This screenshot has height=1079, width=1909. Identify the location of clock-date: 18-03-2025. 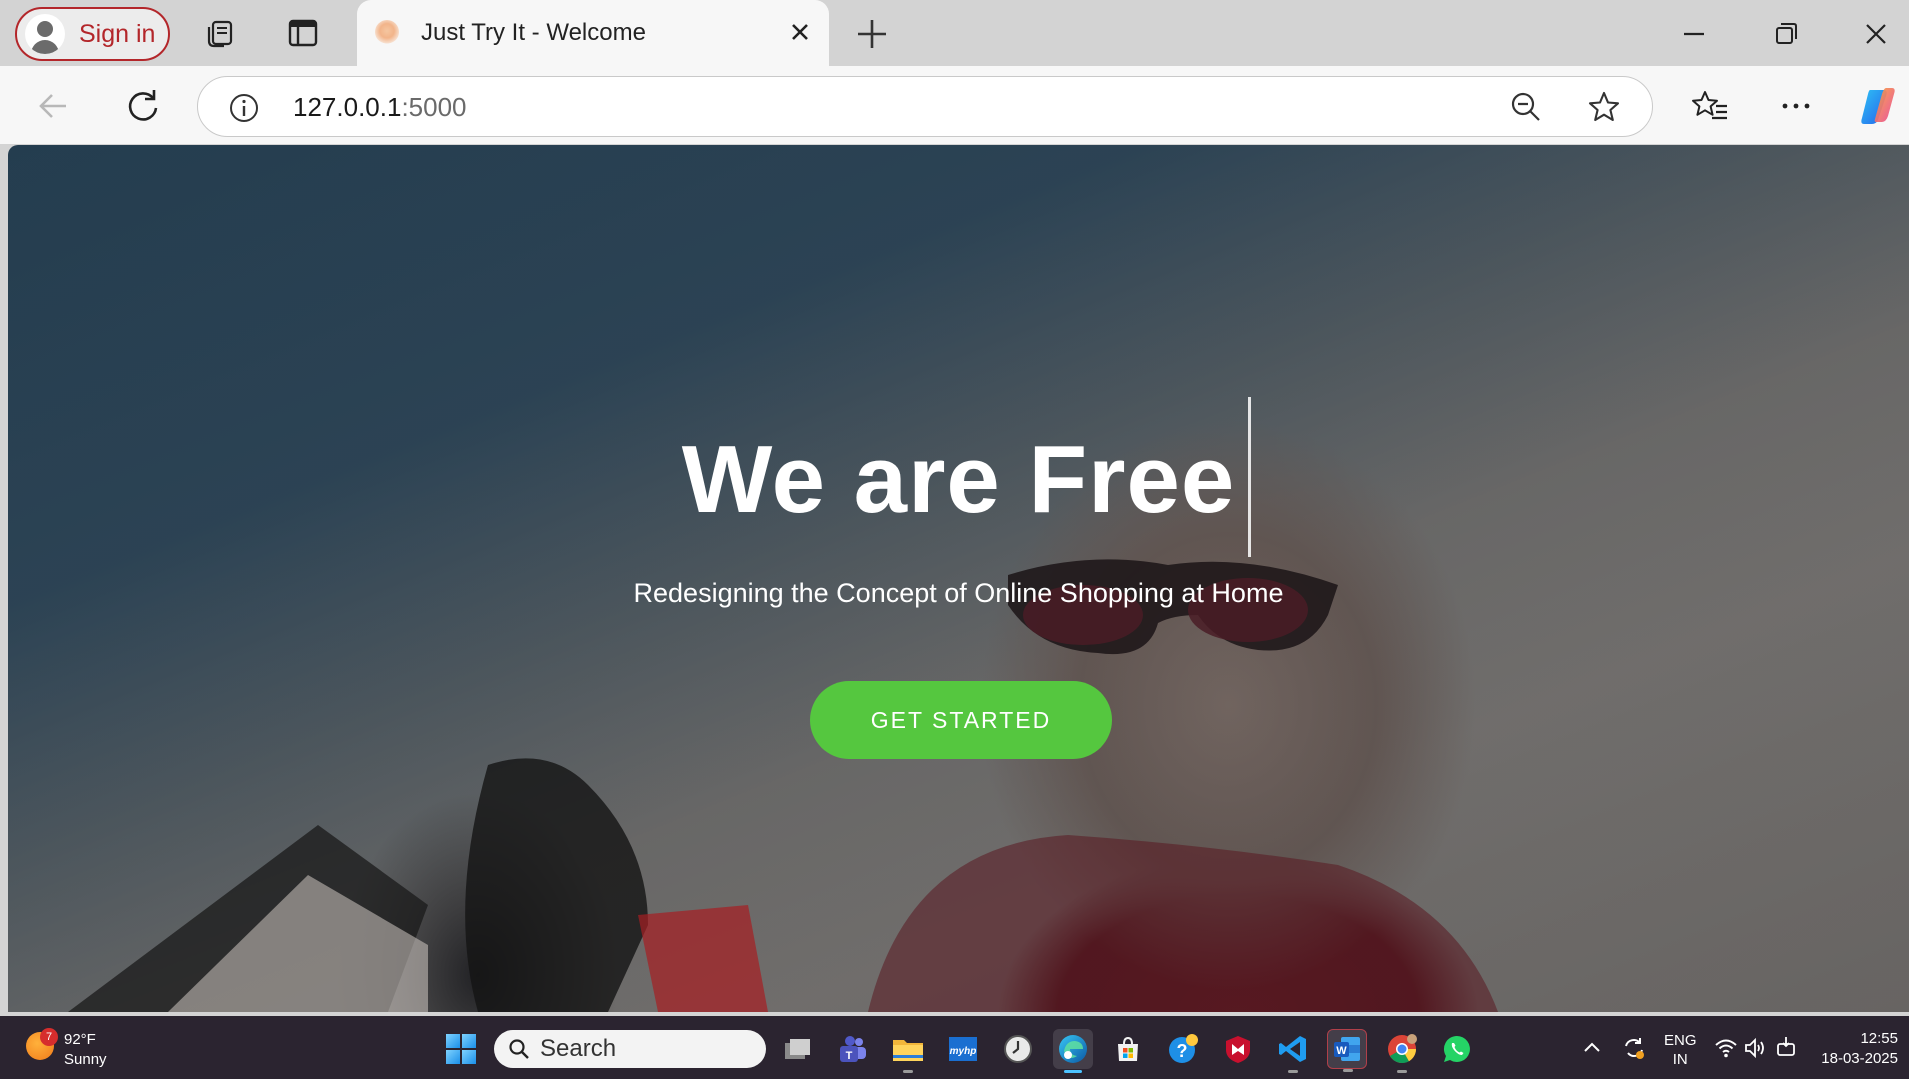
(1859, 1058).